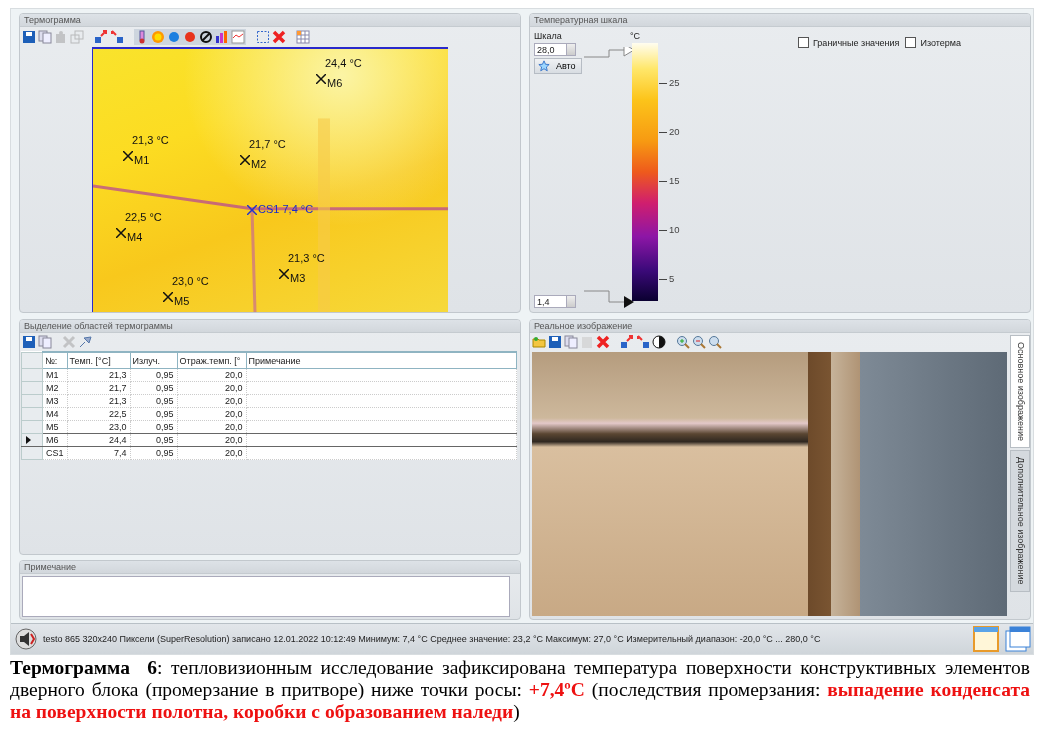 The image size is (1040, 738). Describe the element at coordinates (1020, 391) in the screenshot. I see `vertical-tab: Основное изображение` at that location.